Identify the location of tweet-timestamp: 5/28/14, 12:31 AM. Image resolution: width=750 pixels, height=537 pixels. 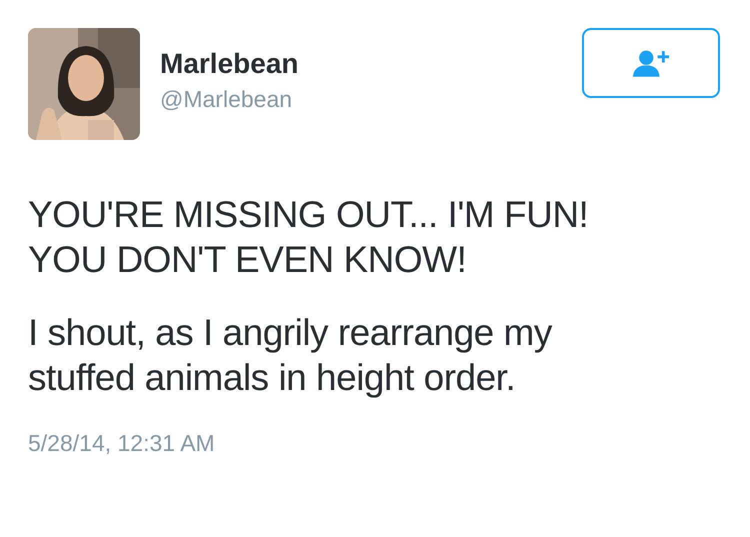
(122, 443).